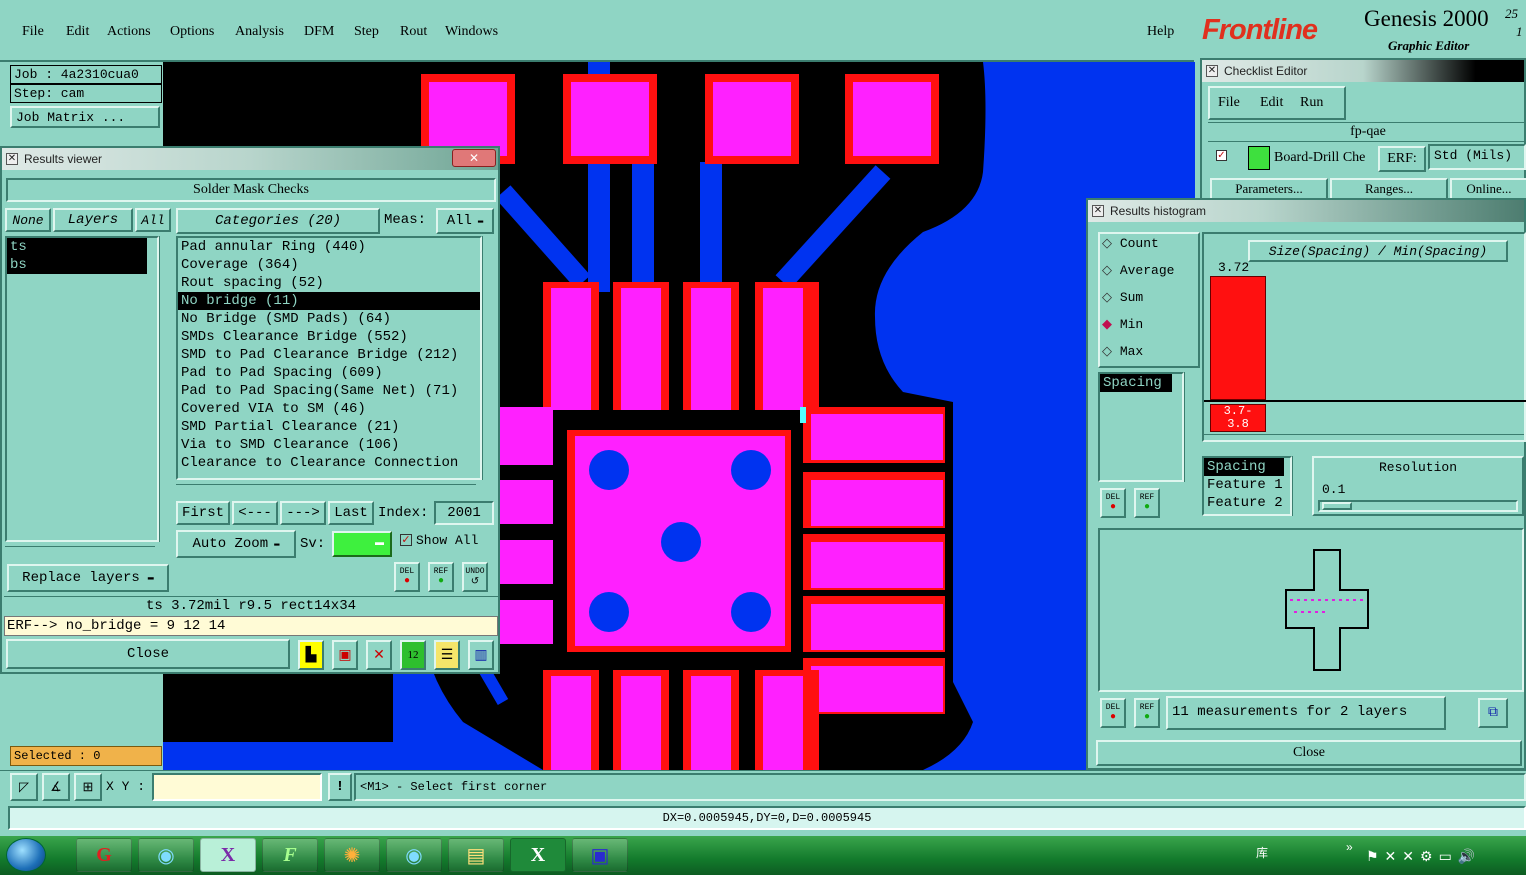 The width and height of the screenshot is (1526, 875). What do you see at coordinates (77, 265) in the screenshot?
I see `layer-item: bs` at bounding box center [77, 265].